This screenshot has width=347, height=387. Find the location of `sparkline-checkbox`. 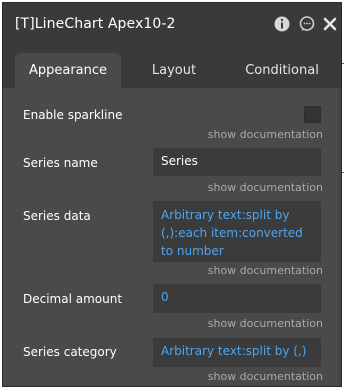

sparkline-checkbox is located at coordinates (312, 114).